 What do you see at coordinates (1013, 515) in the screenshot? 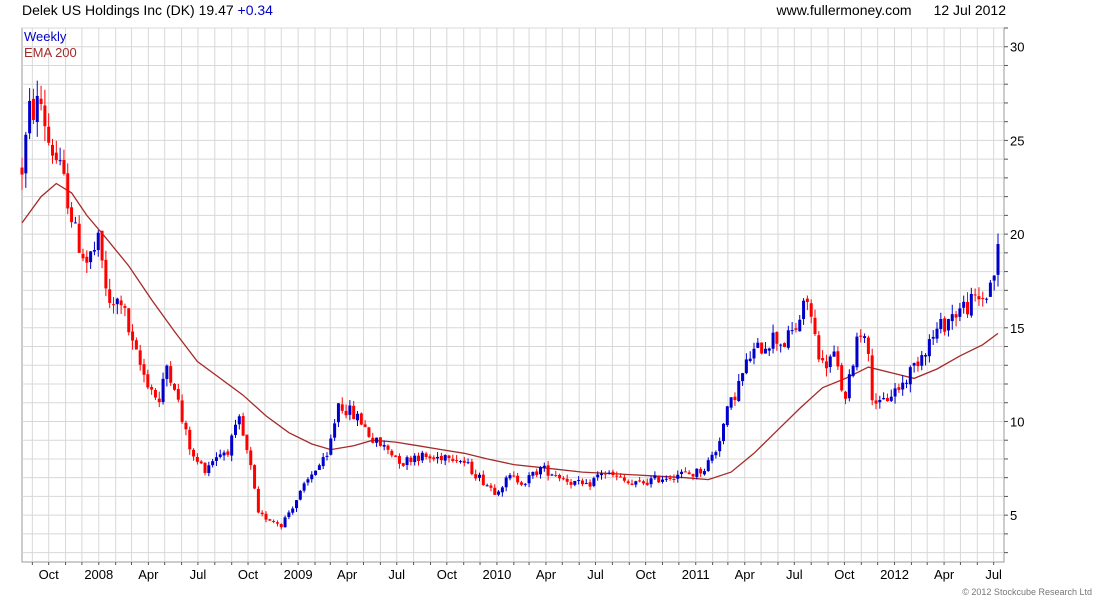
I see `y-tick-label: 5` at bounding box center [1013, 515].